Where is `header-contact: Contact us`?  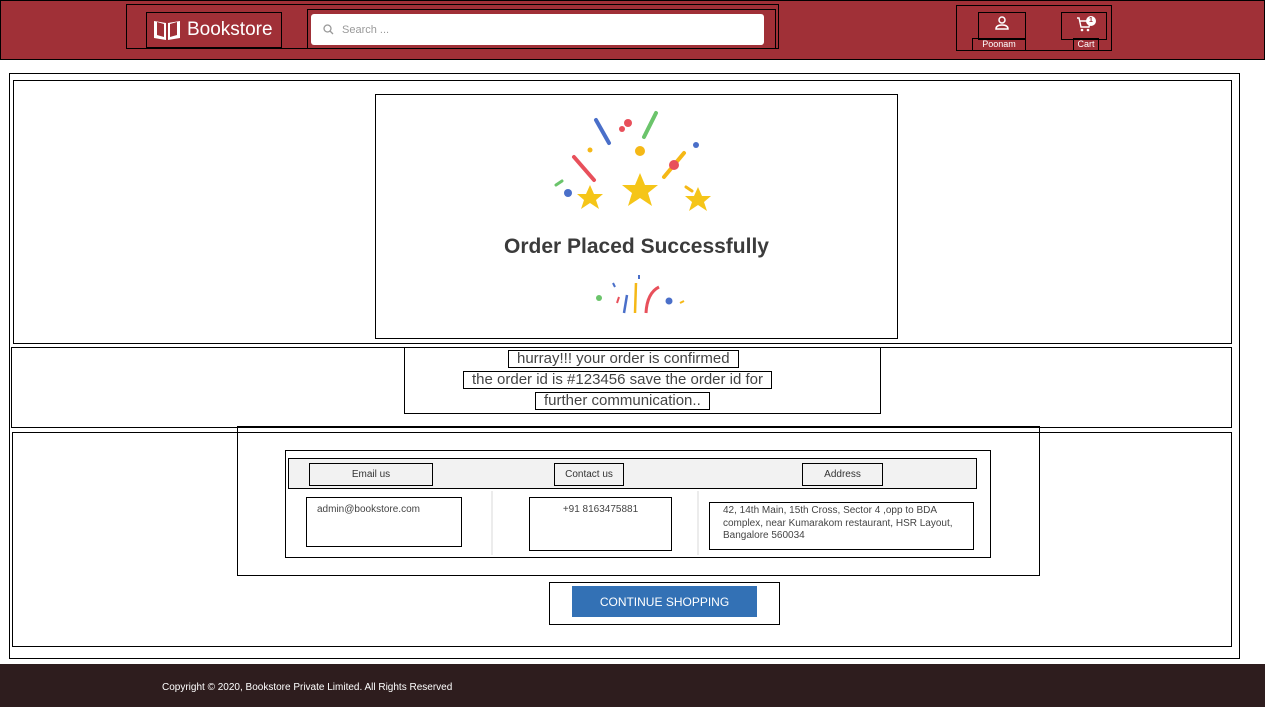
header-contact: Contact us is located at coordinates (589, 474).